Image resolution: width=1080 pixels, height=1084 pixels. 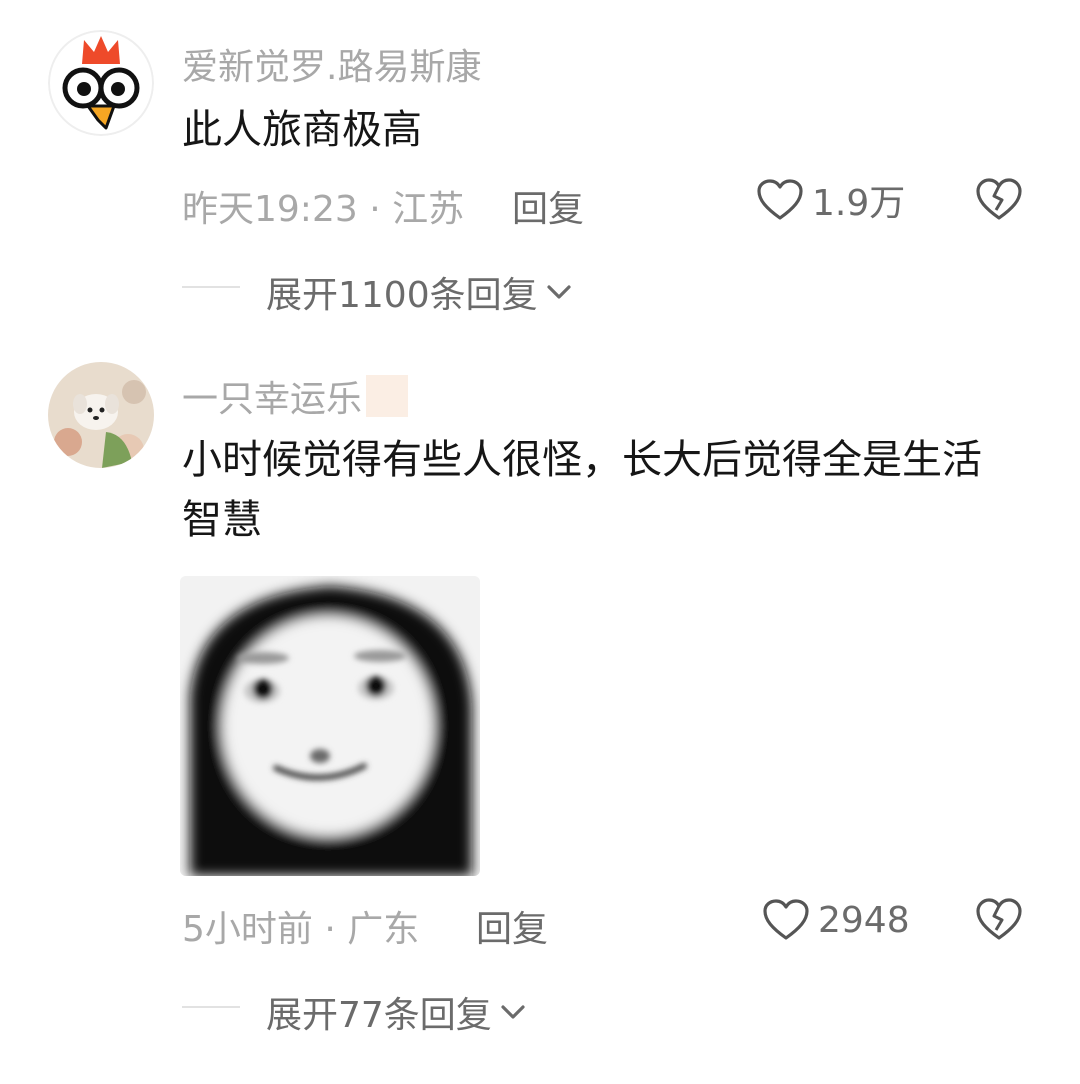 What do you see at coordinates (331, 64) in the screenshot?
I see `username: 爱新觉罗.路易斯康` at bounding box center [331, 64].